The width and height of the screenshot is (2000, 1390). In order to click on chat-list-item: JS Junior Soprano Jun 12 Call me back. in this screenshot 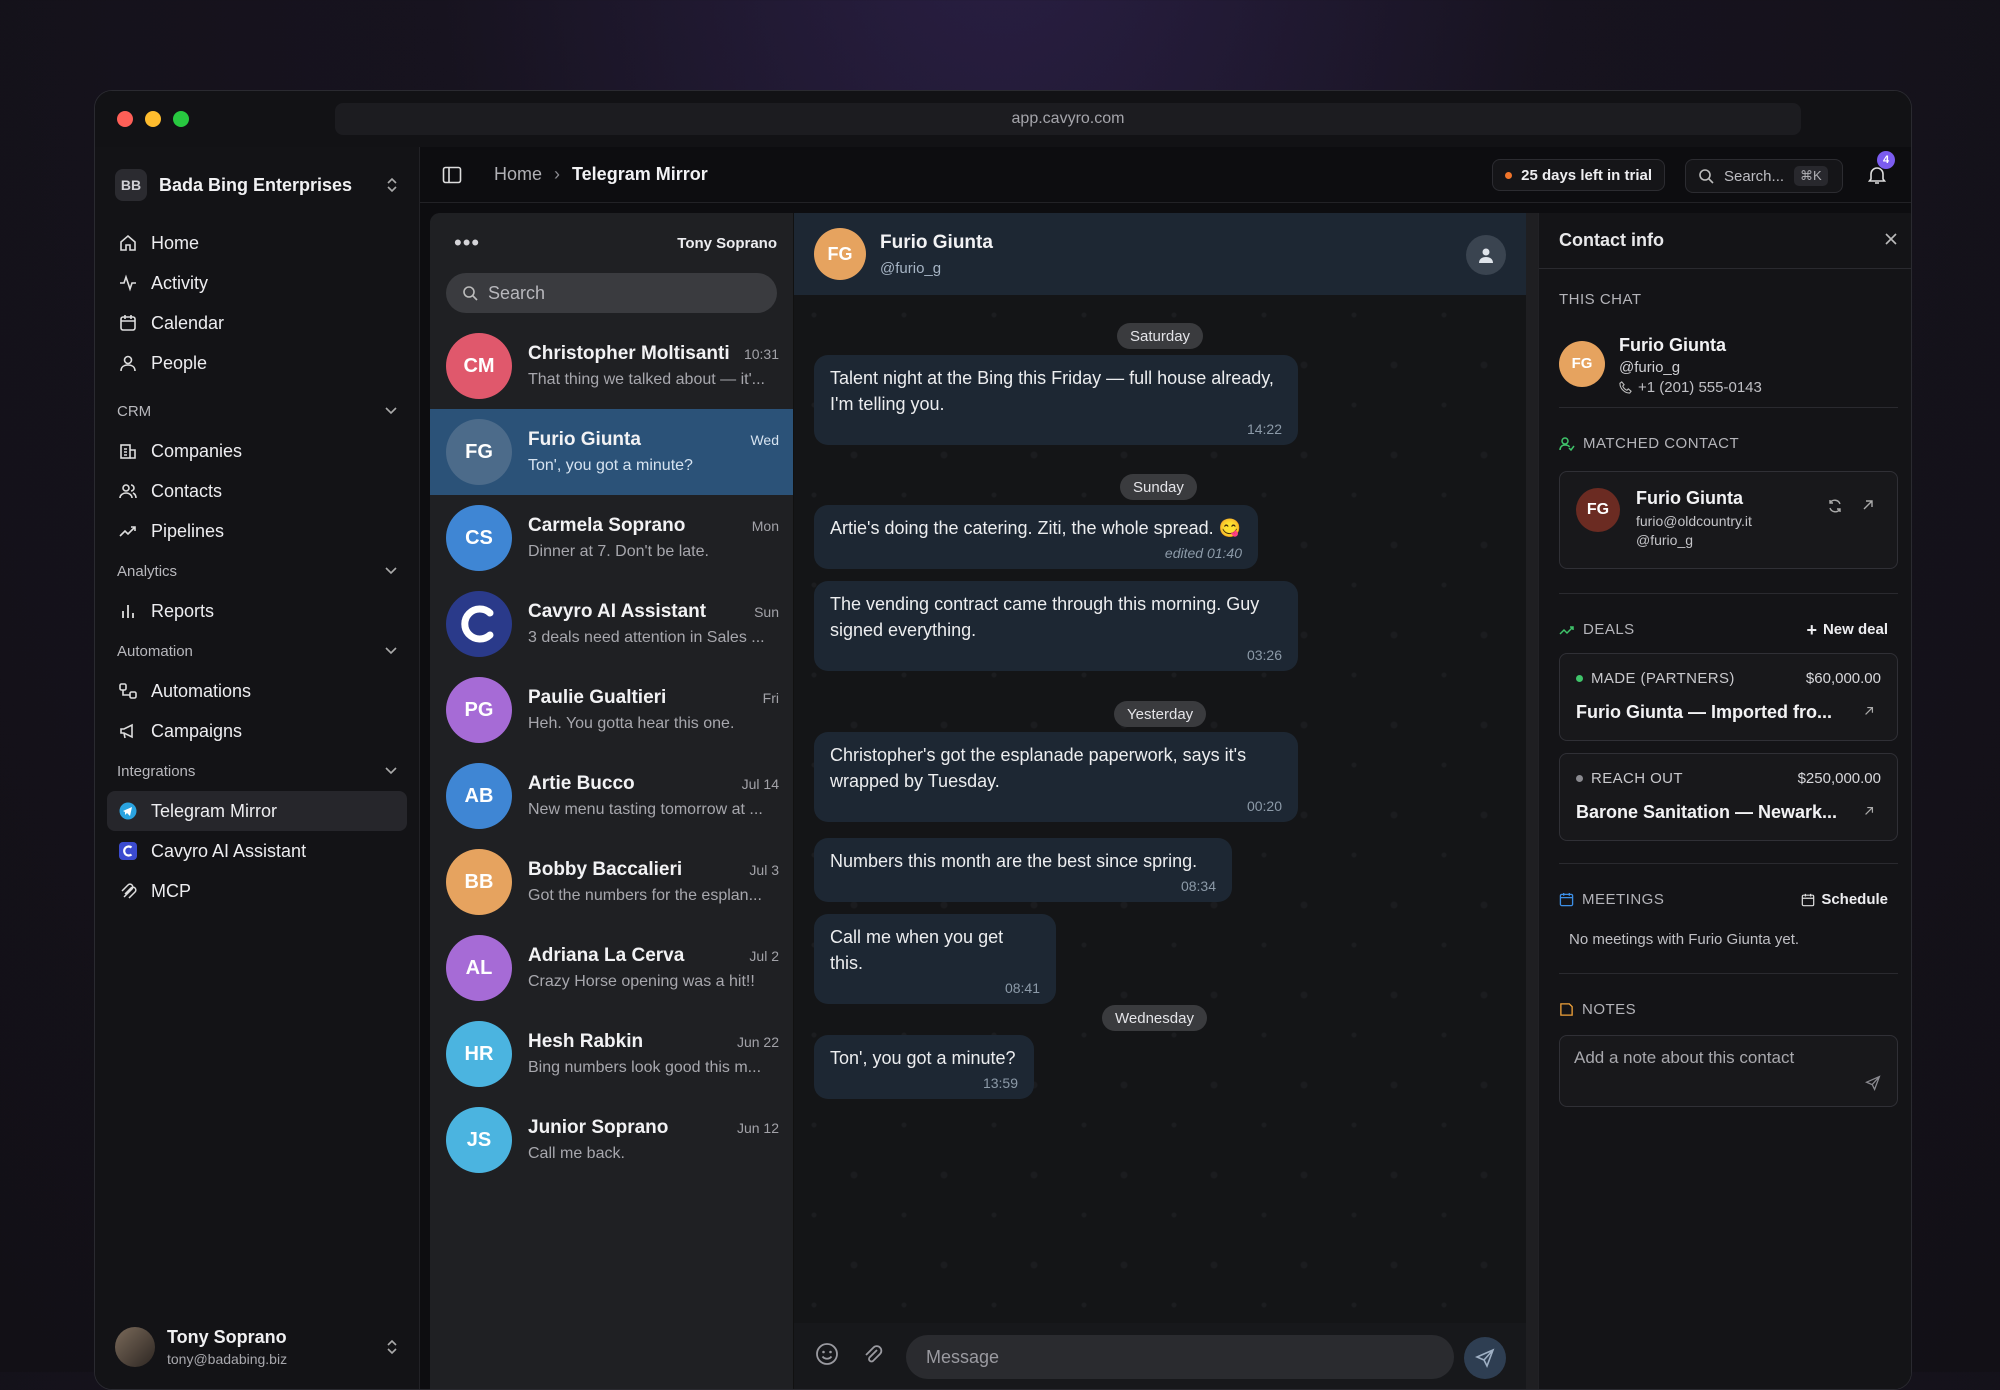, I will do `click(611, 1140)`.